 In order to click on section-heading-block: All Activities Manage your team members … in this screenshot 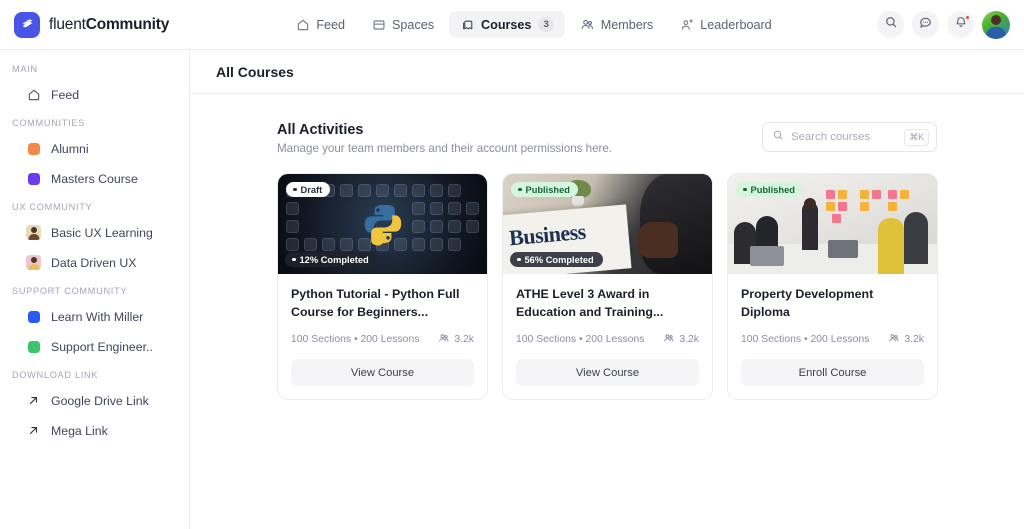, I will do `click(444, 138)`.